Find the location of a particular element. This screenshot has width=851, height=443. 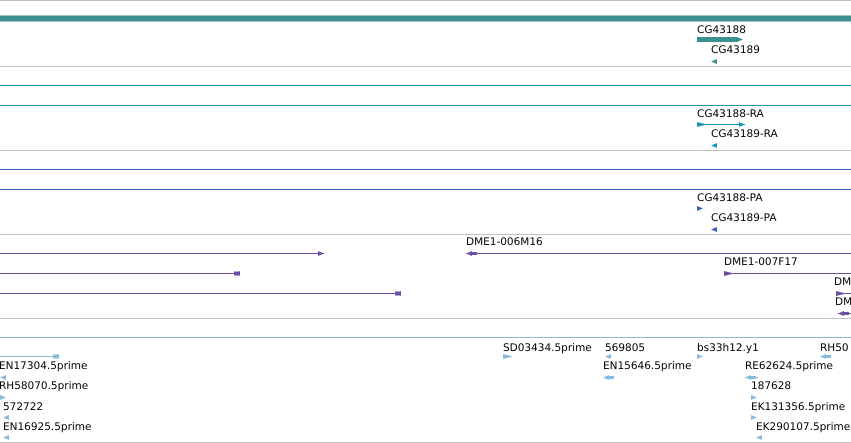

feature-label: 187628 is located at coordinates (771, 386).